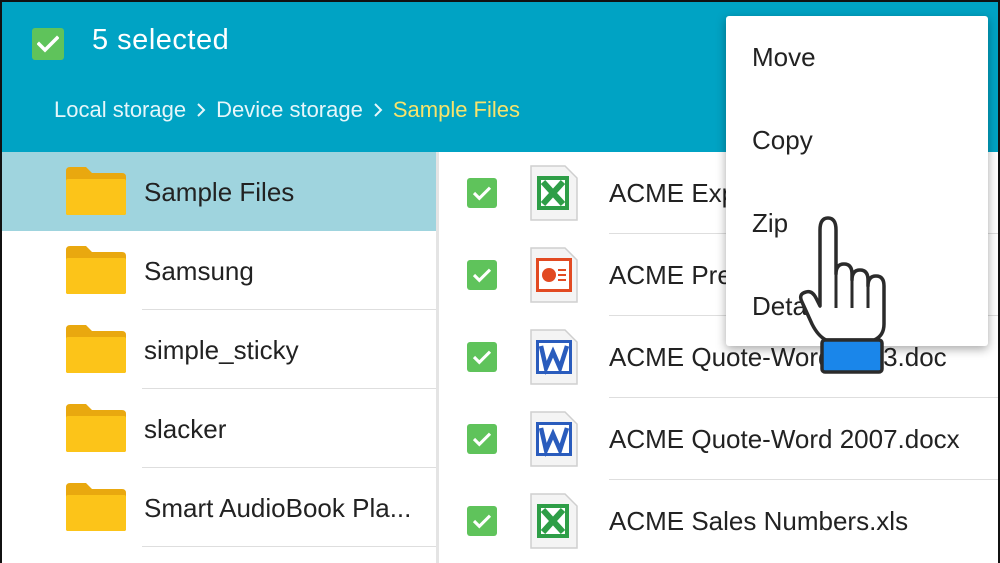 The height and width of the screenshot is (563, 1000). I want to click on file-row: ACME Quote-Word 2007.docx, so click(718, 439).